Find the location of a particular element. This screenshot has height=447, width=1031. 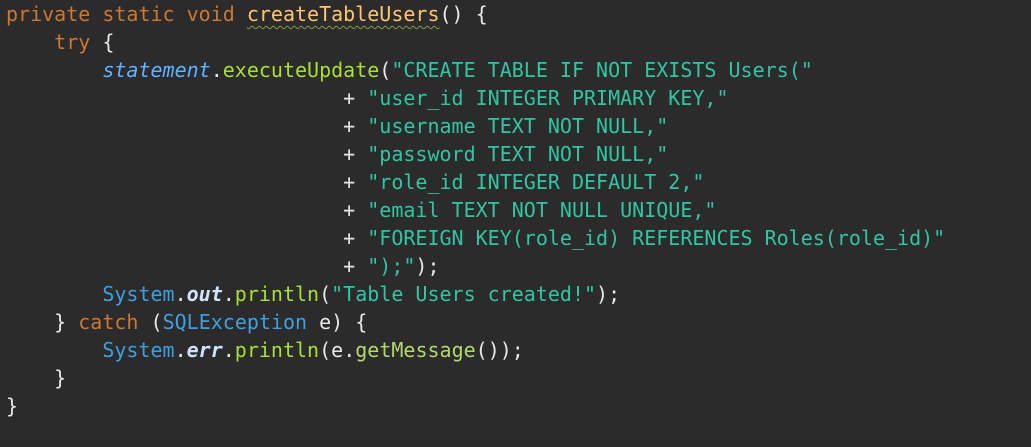

sql-string: "email TEXT NOT NULL UNIQUE," is located at coordinates (542, 210).